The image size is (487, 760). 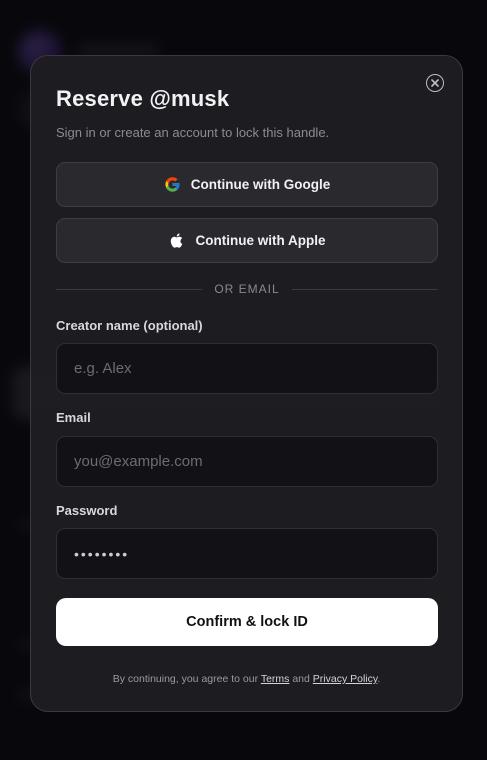 I want to click on terms-link: Terms, so click(x=275, y=679).